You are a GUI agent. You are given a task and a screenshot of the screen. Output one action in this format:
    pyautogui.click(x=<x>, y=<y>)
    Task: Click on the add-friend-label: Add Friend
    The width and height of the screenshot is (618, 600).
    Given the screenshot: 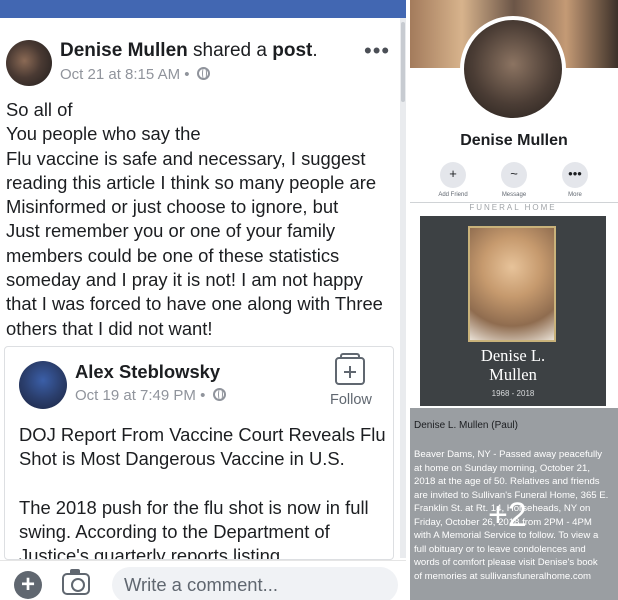 What is the action you would take?
    pyautogui.click(x=453, y=195)
    